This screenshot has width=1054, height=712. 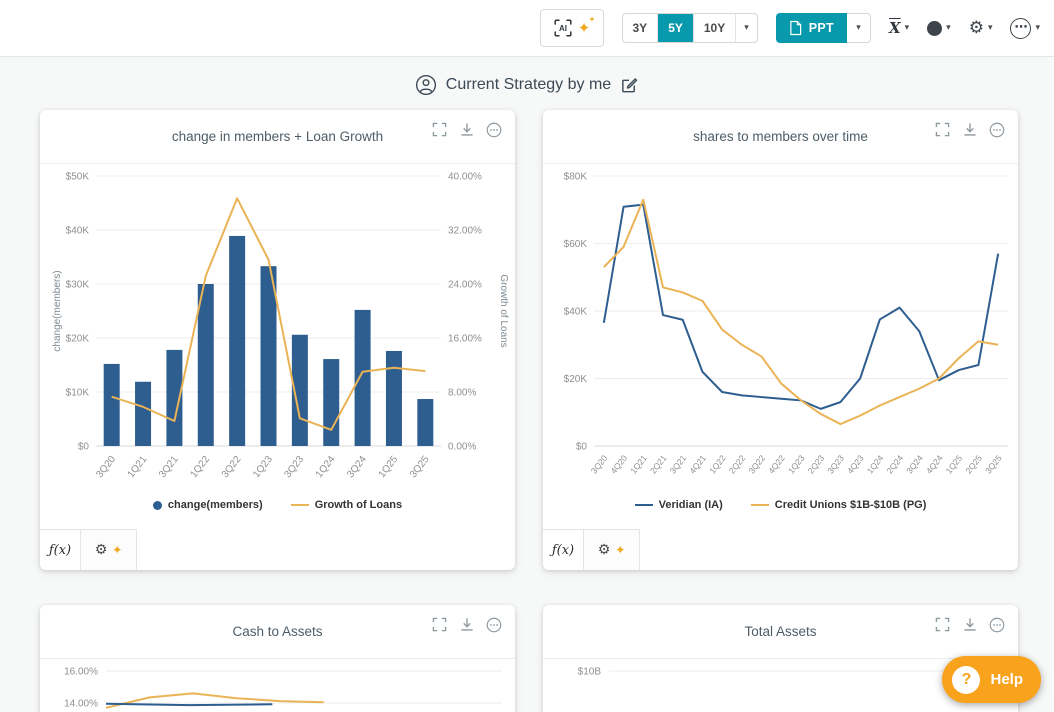 What do you see at coordinates (638, 464) in the screenshot?
I see `svg-text: 1Q21` at bounding box center [638, 464].